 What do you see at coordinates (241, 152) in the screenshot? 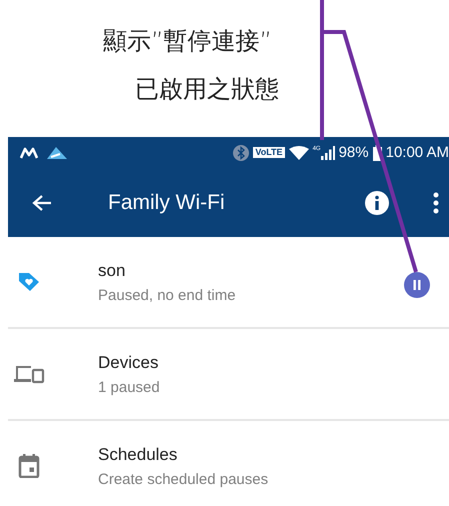
I see `bluetooth-icon` at bounding box center [241, 152].